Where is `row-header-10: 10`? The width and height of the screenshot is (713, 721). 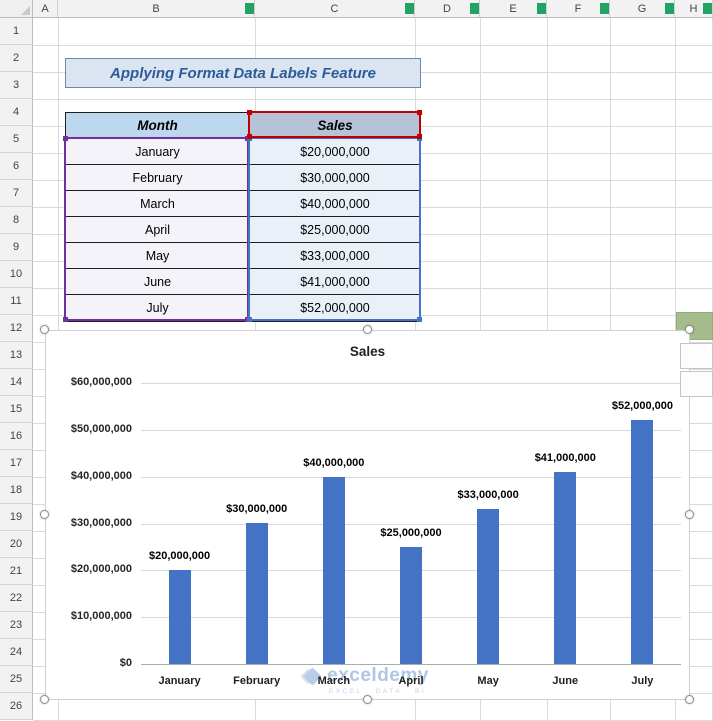 row-header-10: 10 is located at coordinates (16, 274).